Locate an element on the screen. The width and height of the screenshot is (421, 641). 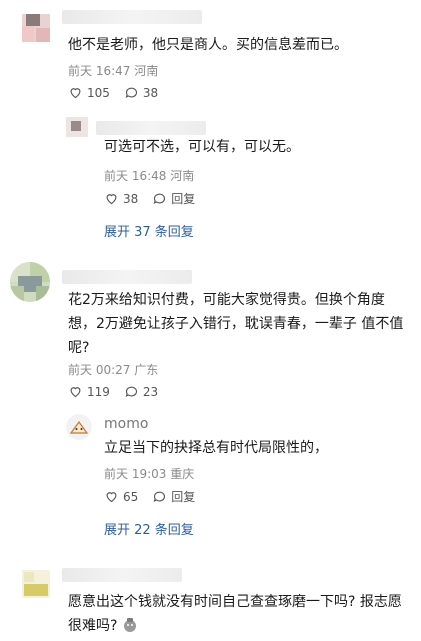
like-button: 65 is located at coordinates (121, 496).